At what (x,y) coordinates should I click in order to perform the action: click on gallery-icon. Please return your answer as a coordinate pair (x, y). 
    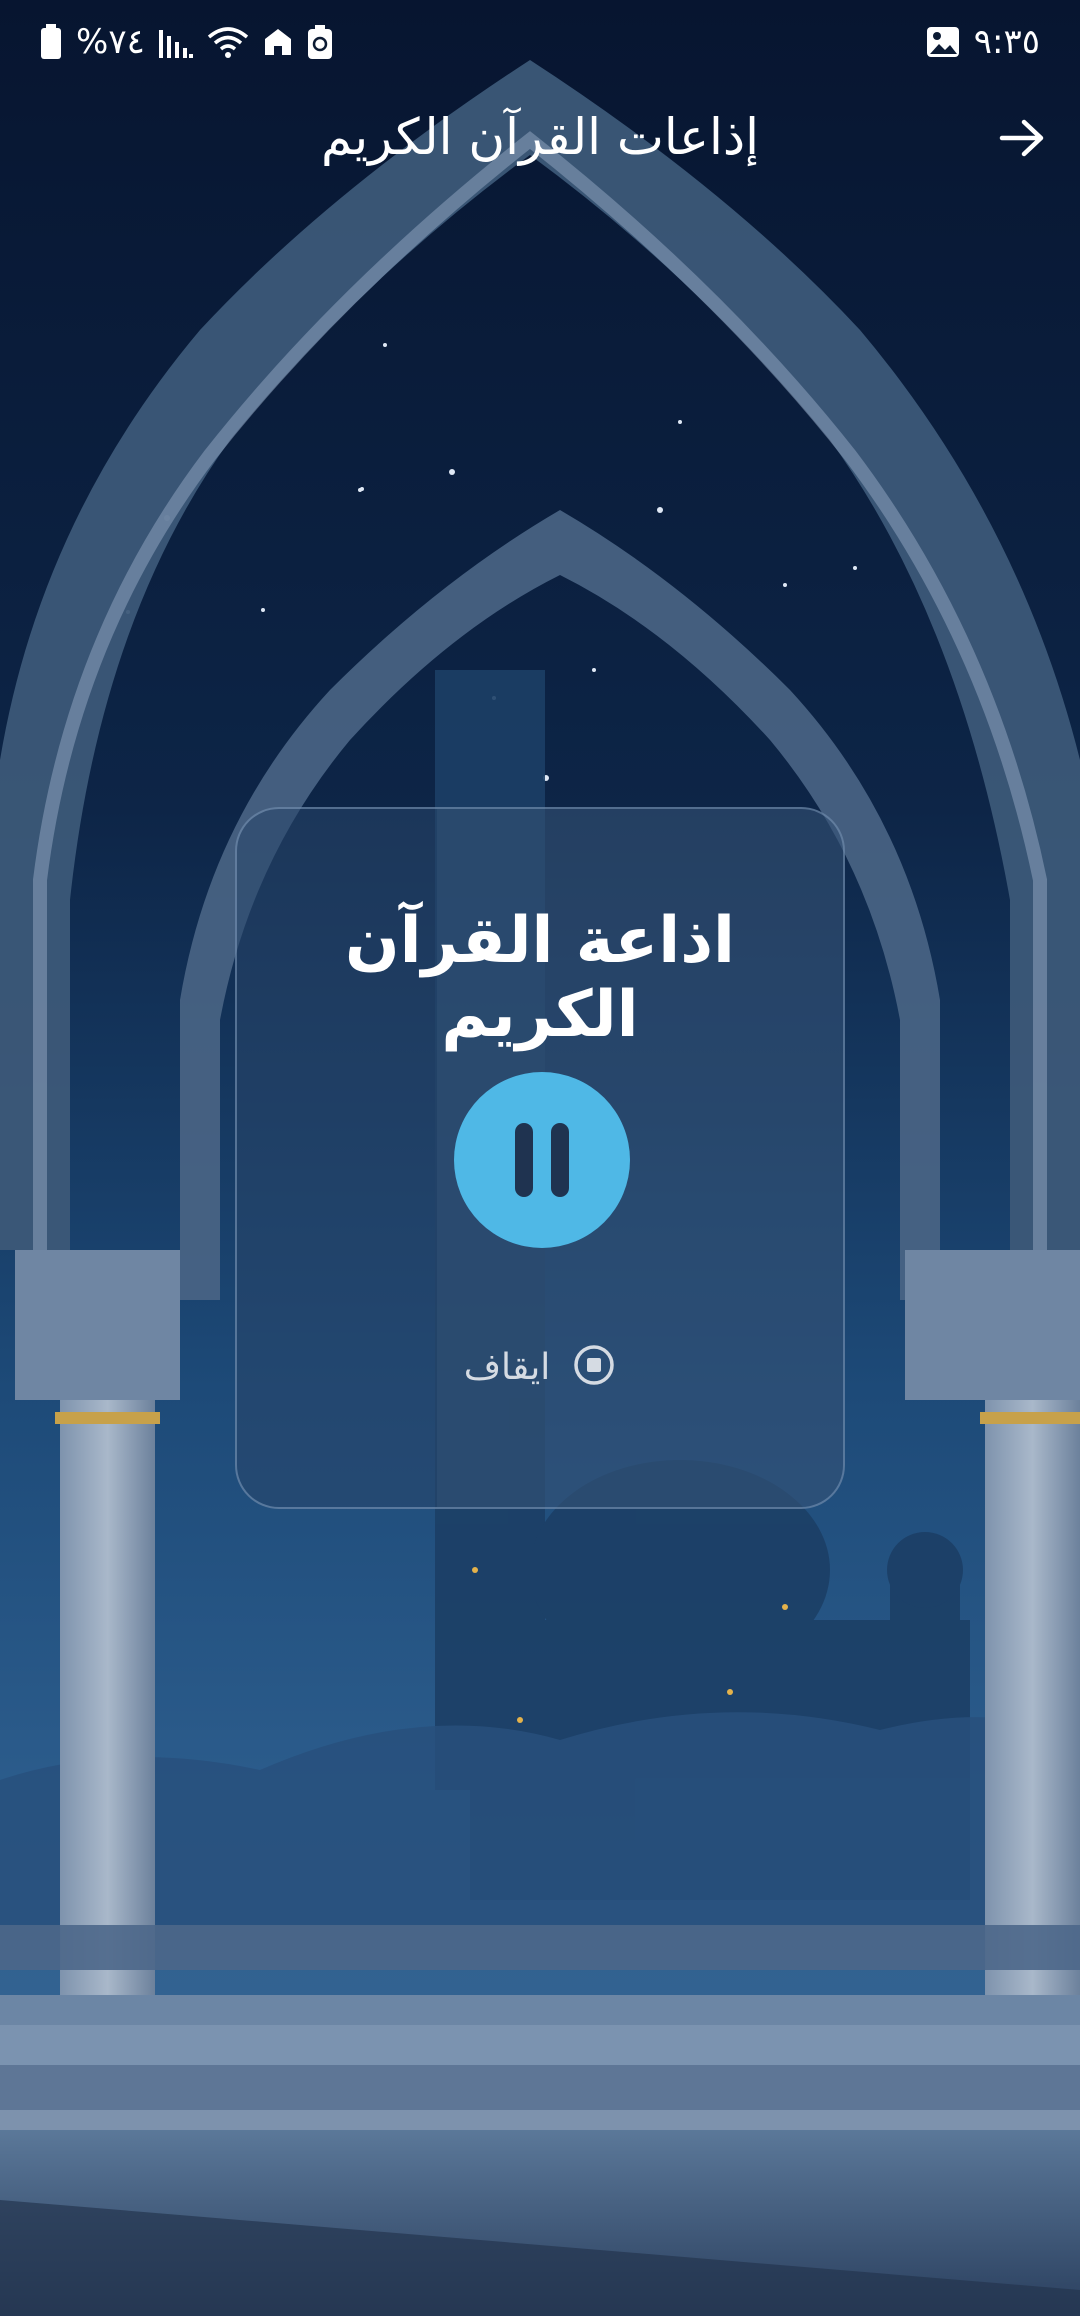
    Looking at the image, I should click on (943, 42).